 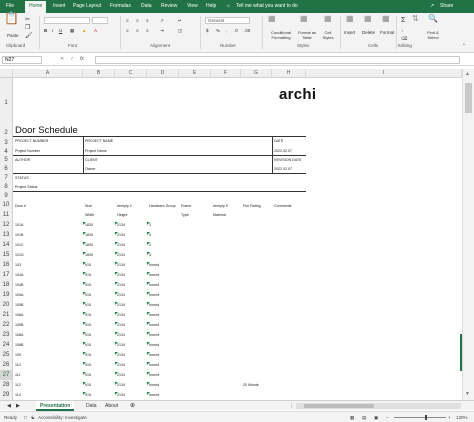 I want to click on format-table-icon: ▦, so click(x=304, y=19).